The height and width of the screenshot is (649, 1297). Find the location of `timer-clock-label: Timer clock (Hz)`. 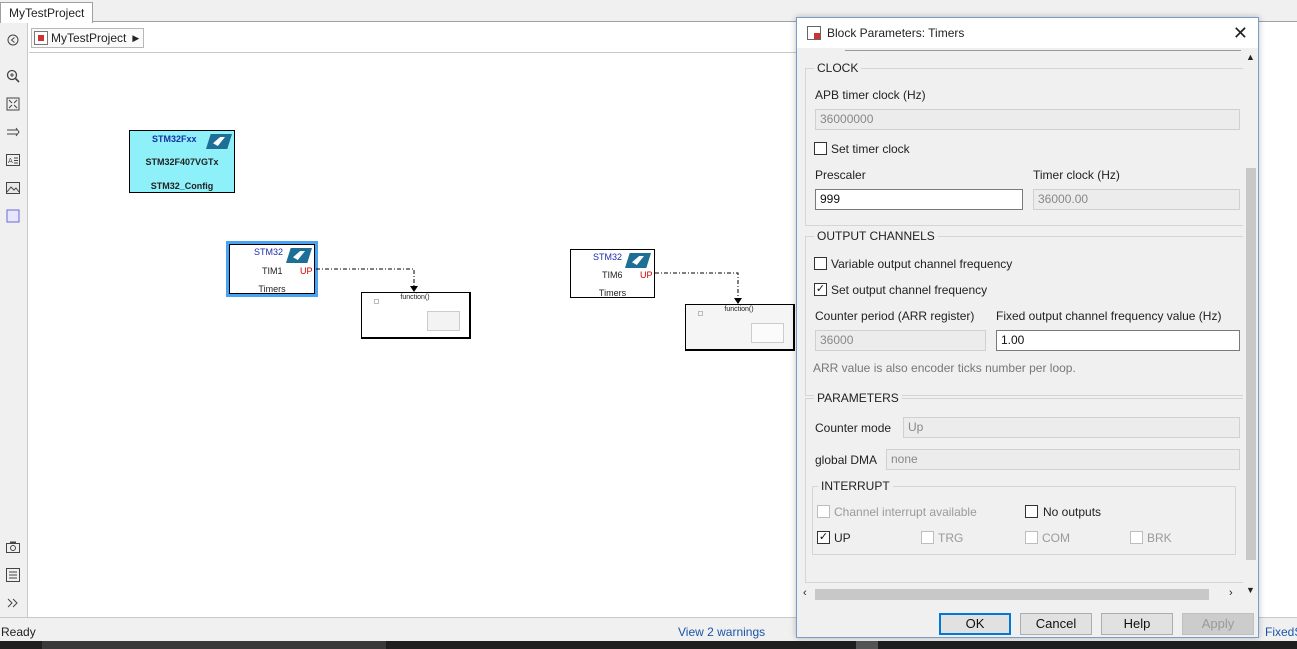

timer-clock-label: Timer clock (Hz) is located at coordinates (1076, 175).